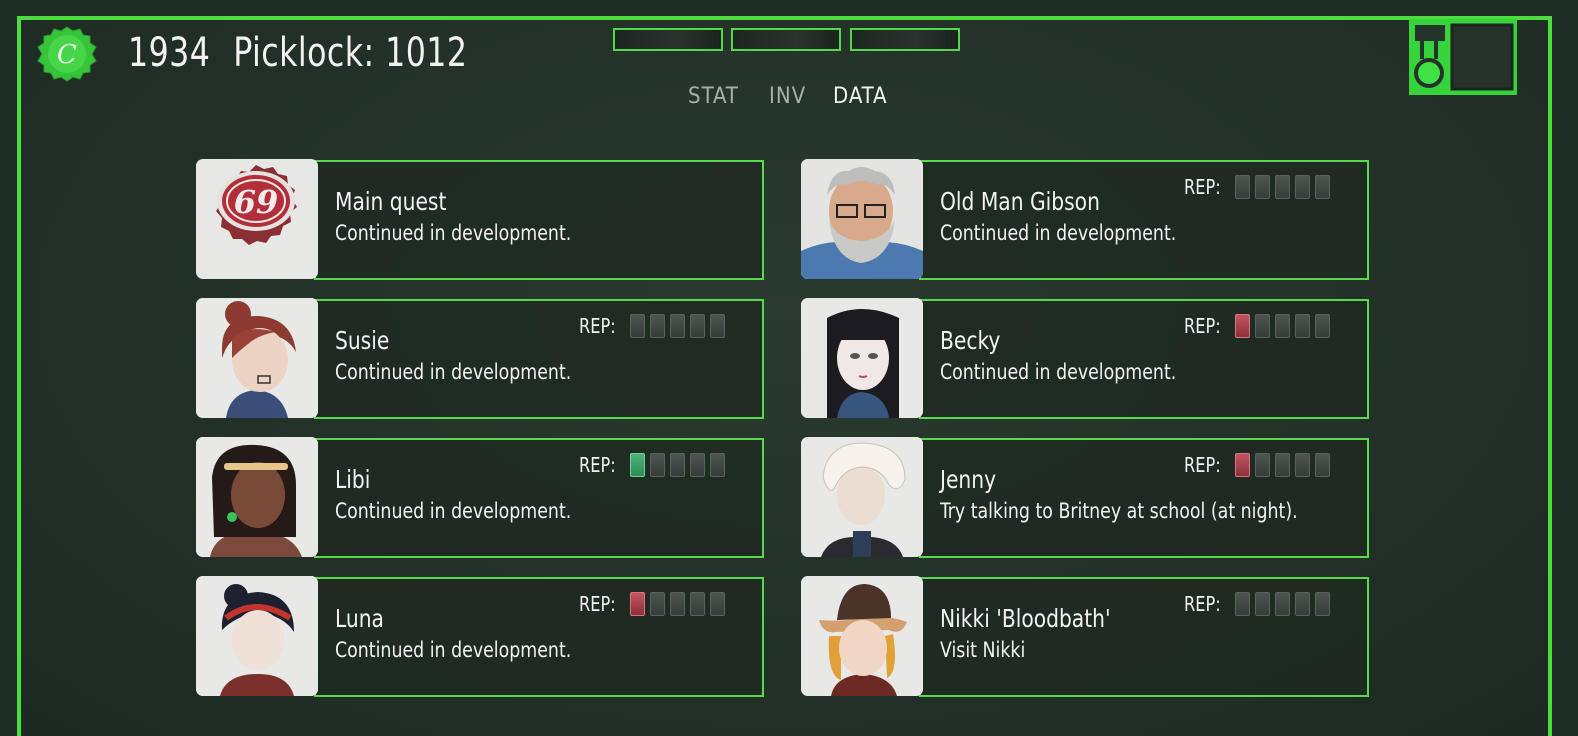 The width and height of the screenshot is (1578, 736). I want to click on bottle-cap-coin-icon: C, so click(67, 54).